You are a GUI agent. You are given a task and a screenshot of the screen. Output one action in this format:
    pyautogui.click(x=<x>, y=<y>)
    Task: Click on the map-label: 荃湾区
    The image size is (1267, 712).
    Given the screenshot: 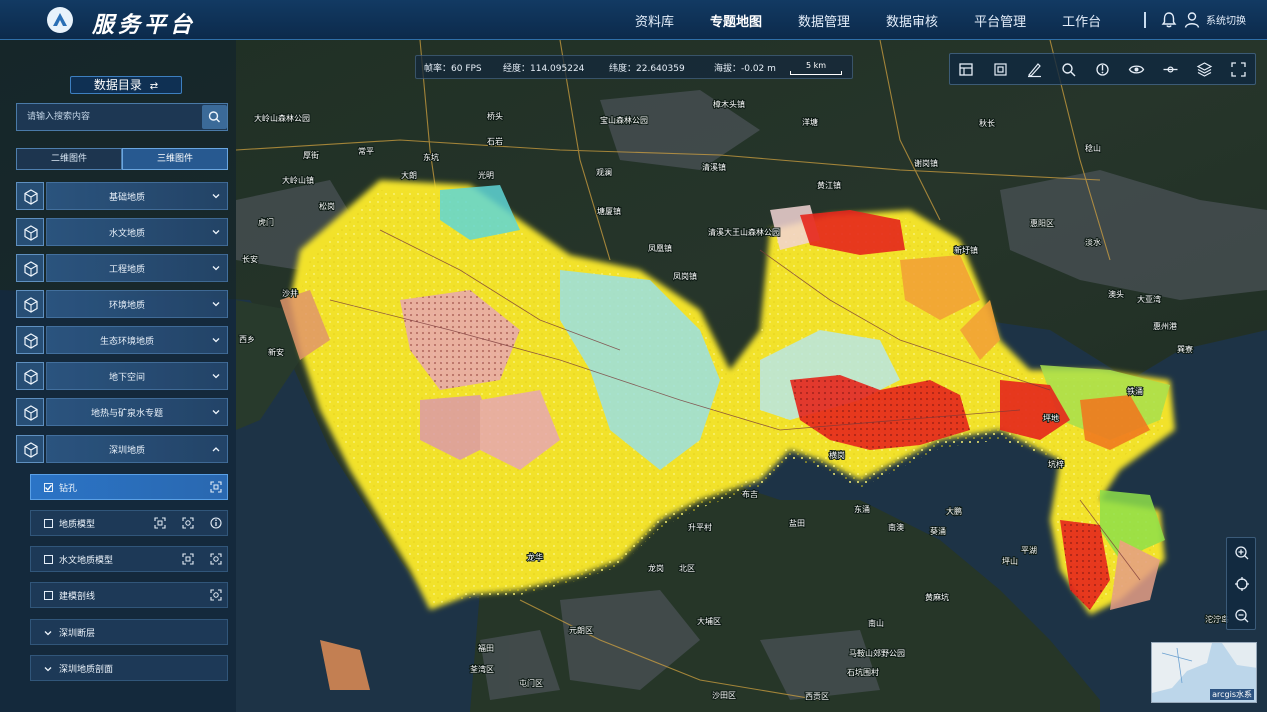 What is the action you would take?
    pyautogui.click(x=482, y=669)
    